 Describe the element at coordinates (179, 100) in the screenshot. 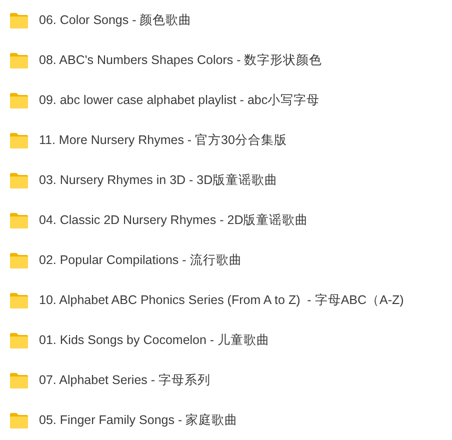

I see `folder-name: 09. abc lower case alphabet playlist - abc小写字母` at that location.